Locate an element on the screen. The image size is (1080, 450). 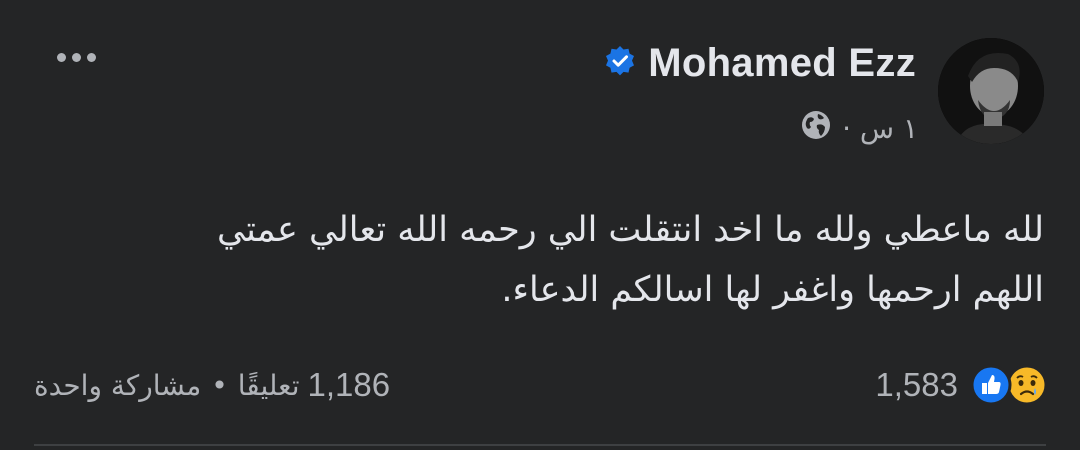
reaction-count: 1,583 is located at coordinates (916, 385).